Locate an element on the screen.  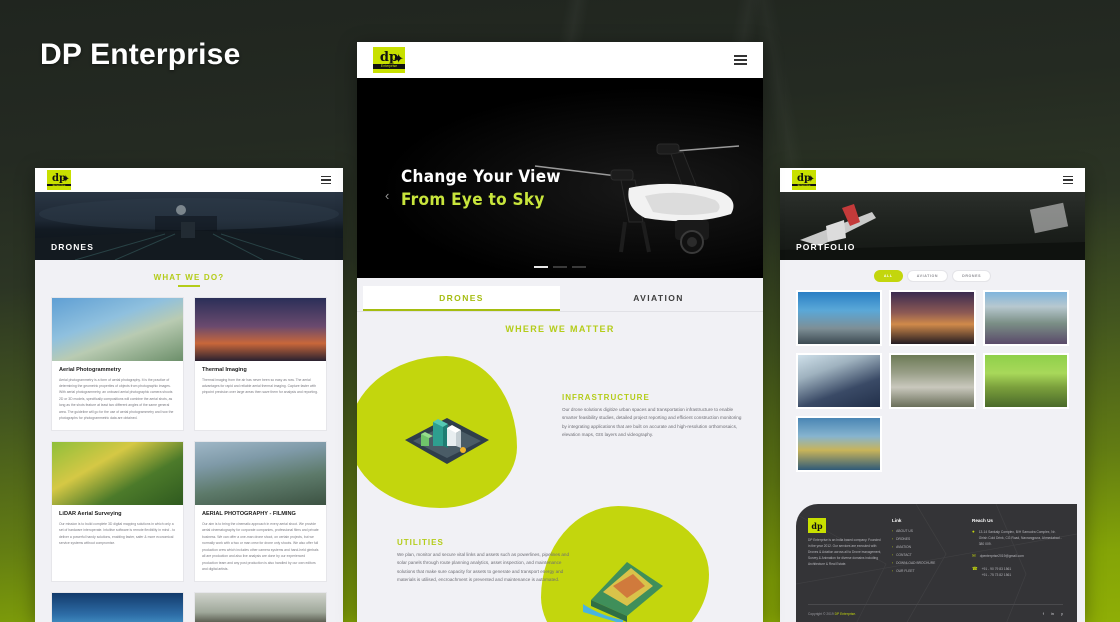
hero-headline-line2: From Eye to Sky is located at coordinates (473, 199).